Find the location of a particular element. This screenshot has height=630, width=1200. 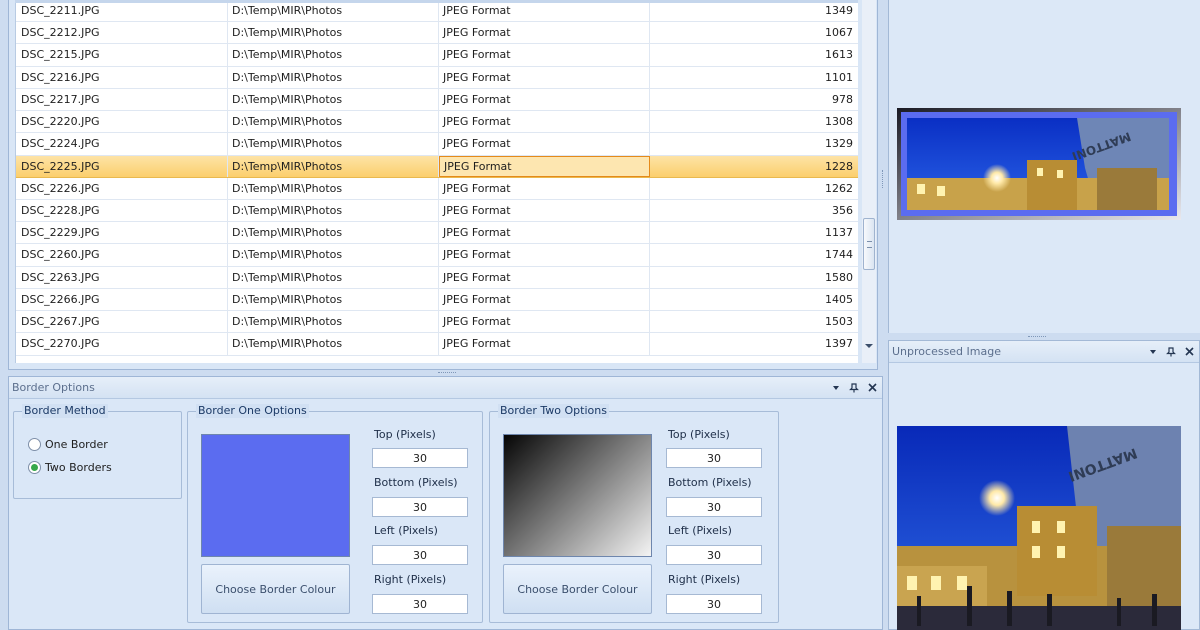

size-cell: 1308 is located at coordinates (754, 121).